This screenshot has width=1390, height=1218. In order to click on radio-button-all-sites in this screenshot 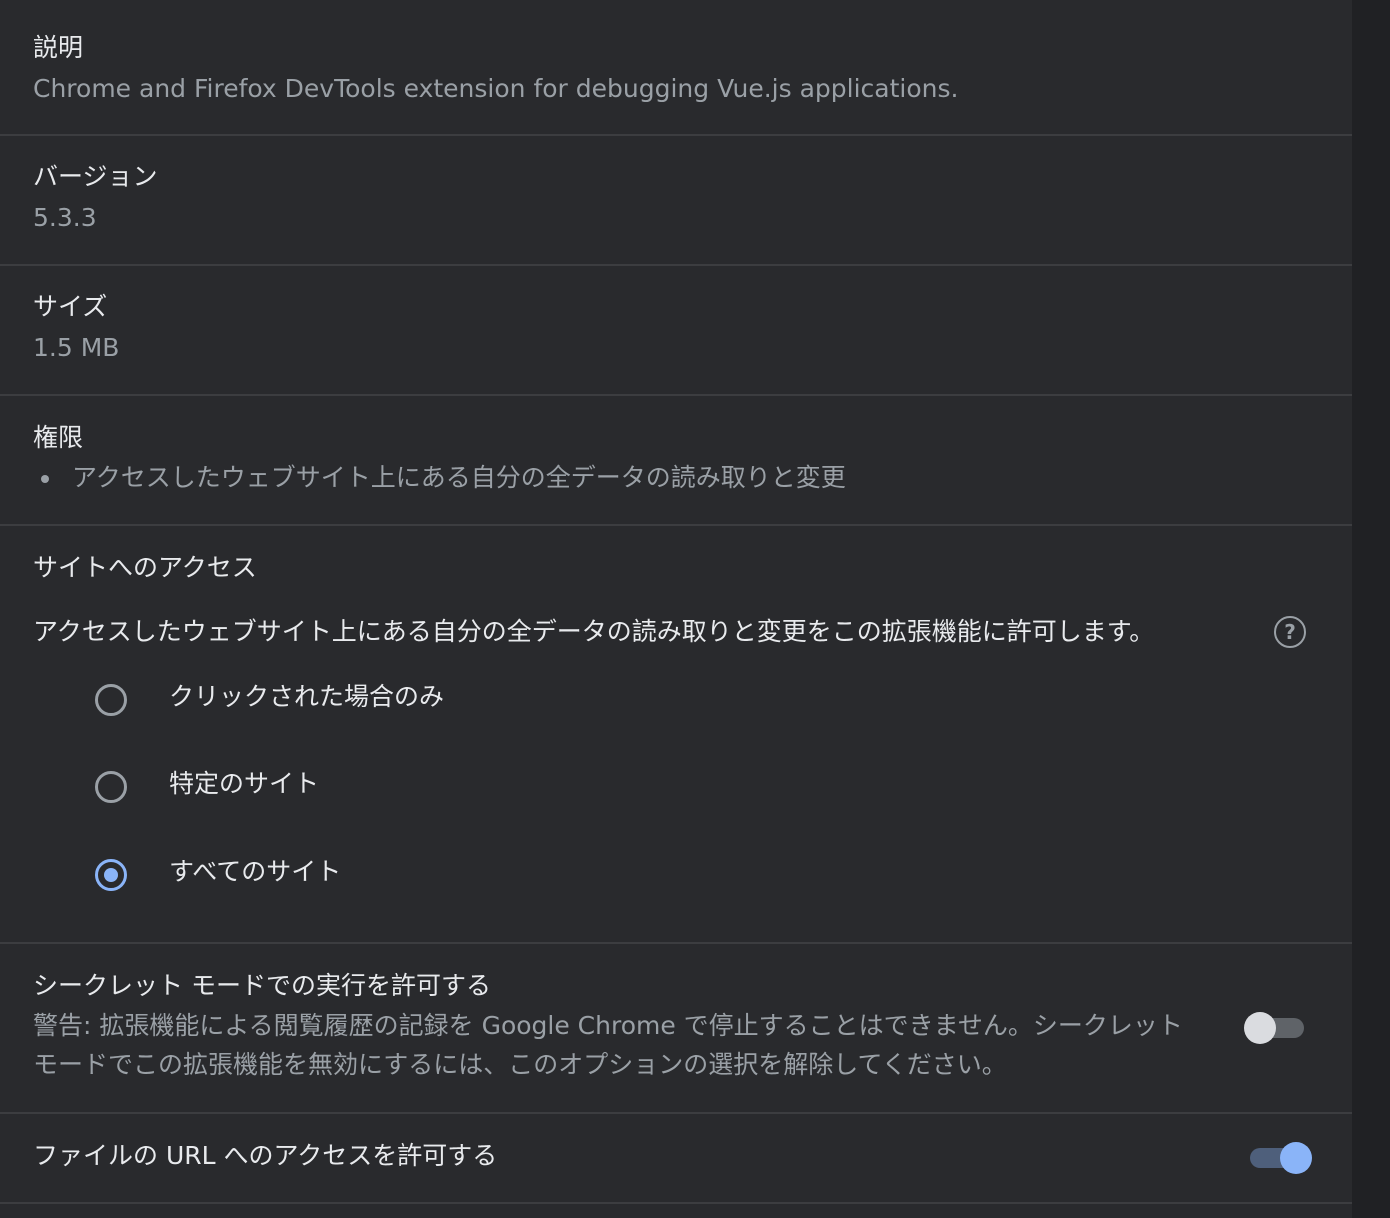, I will do `click(111, 875)`.